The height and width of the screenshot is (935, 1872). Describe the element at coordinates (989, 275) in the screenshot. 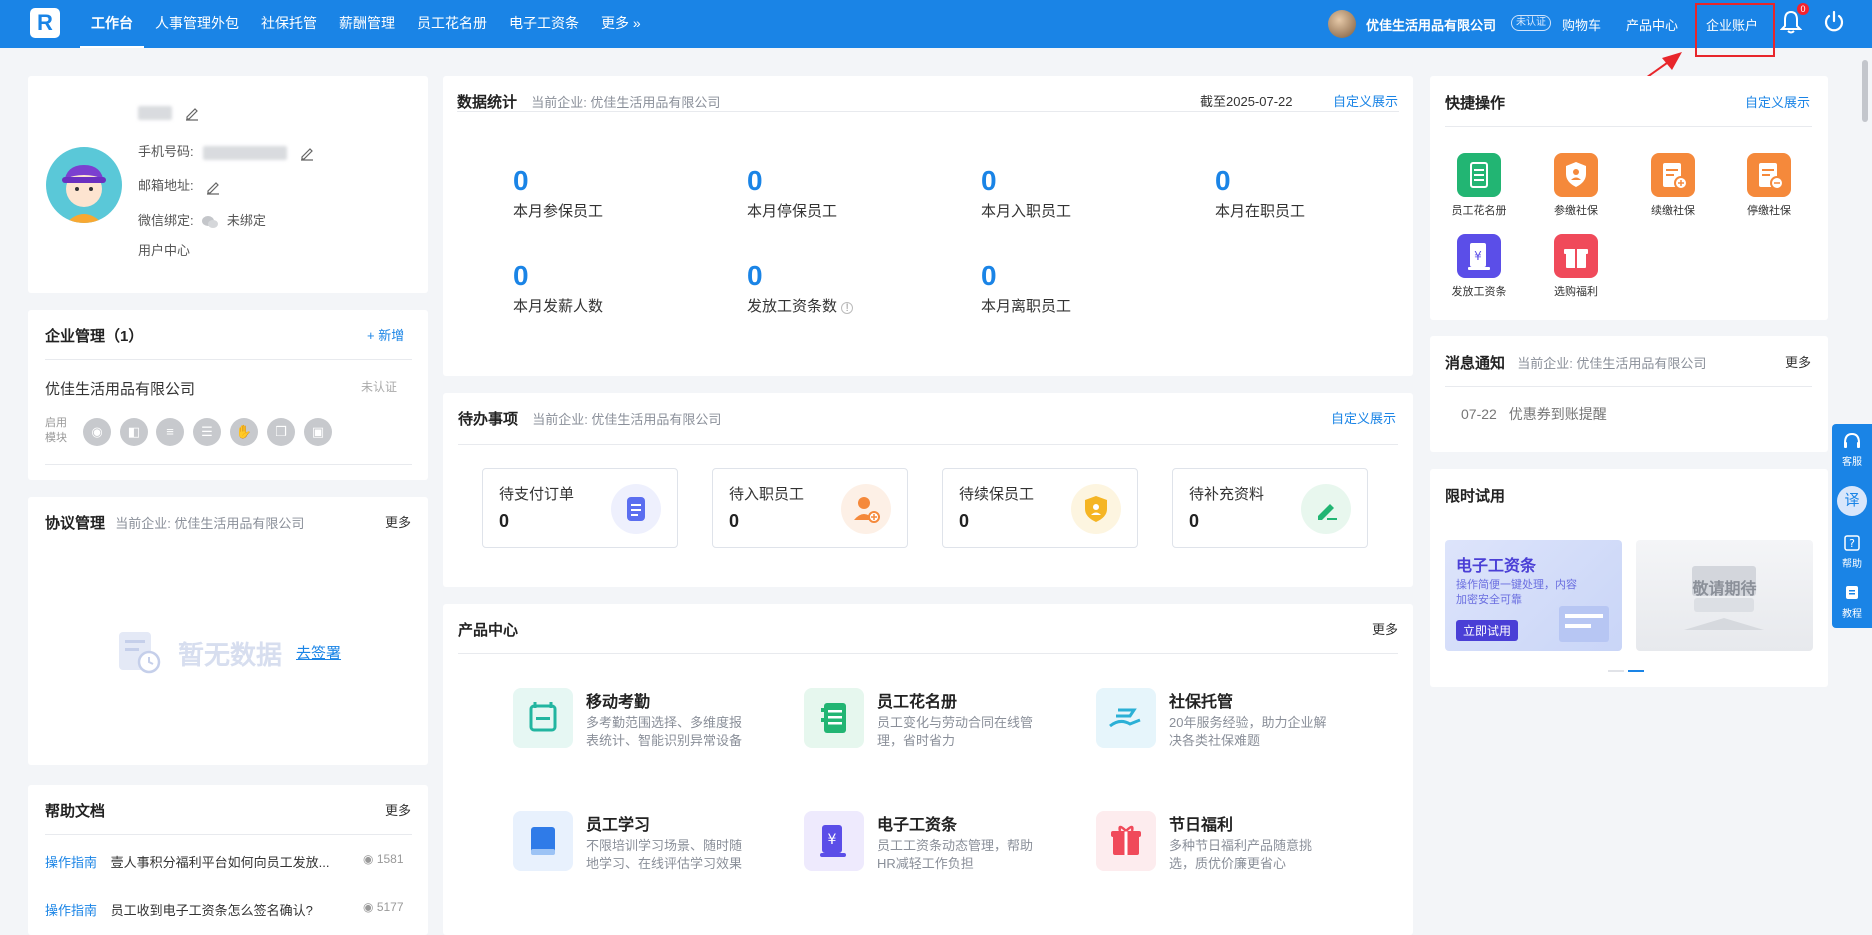

I see `stat-value: 0` at that location.